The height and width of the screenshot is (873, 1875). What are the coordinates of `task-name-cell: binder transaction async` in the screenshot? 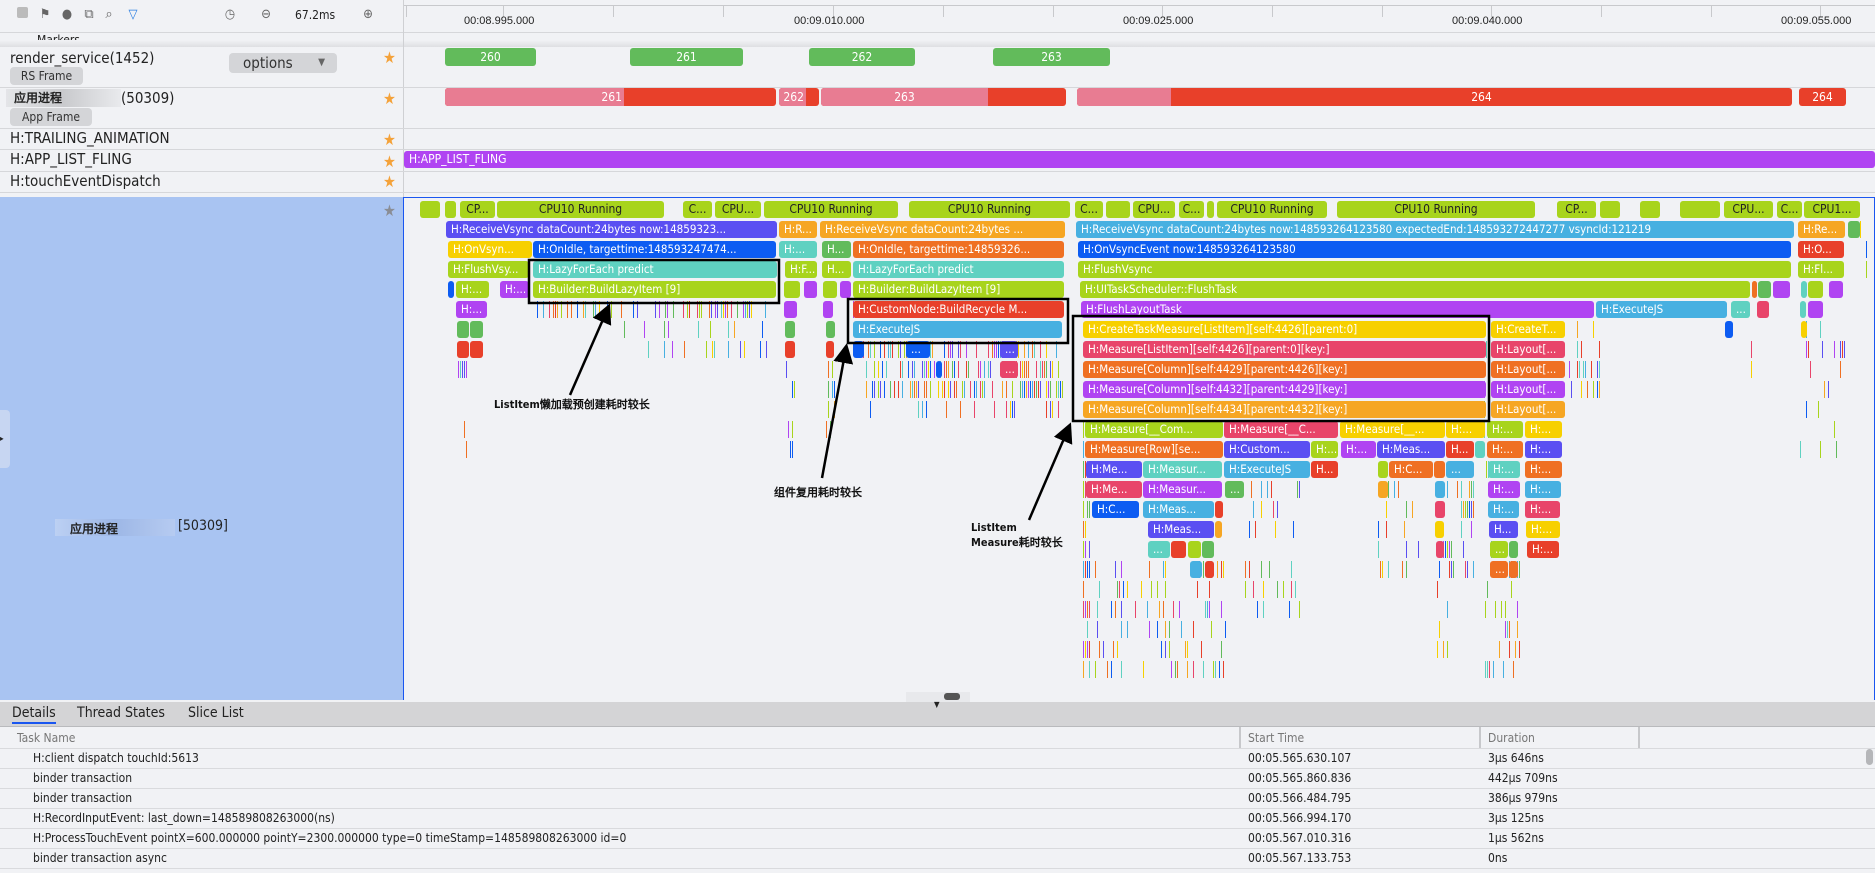 It's located at (100, 858).